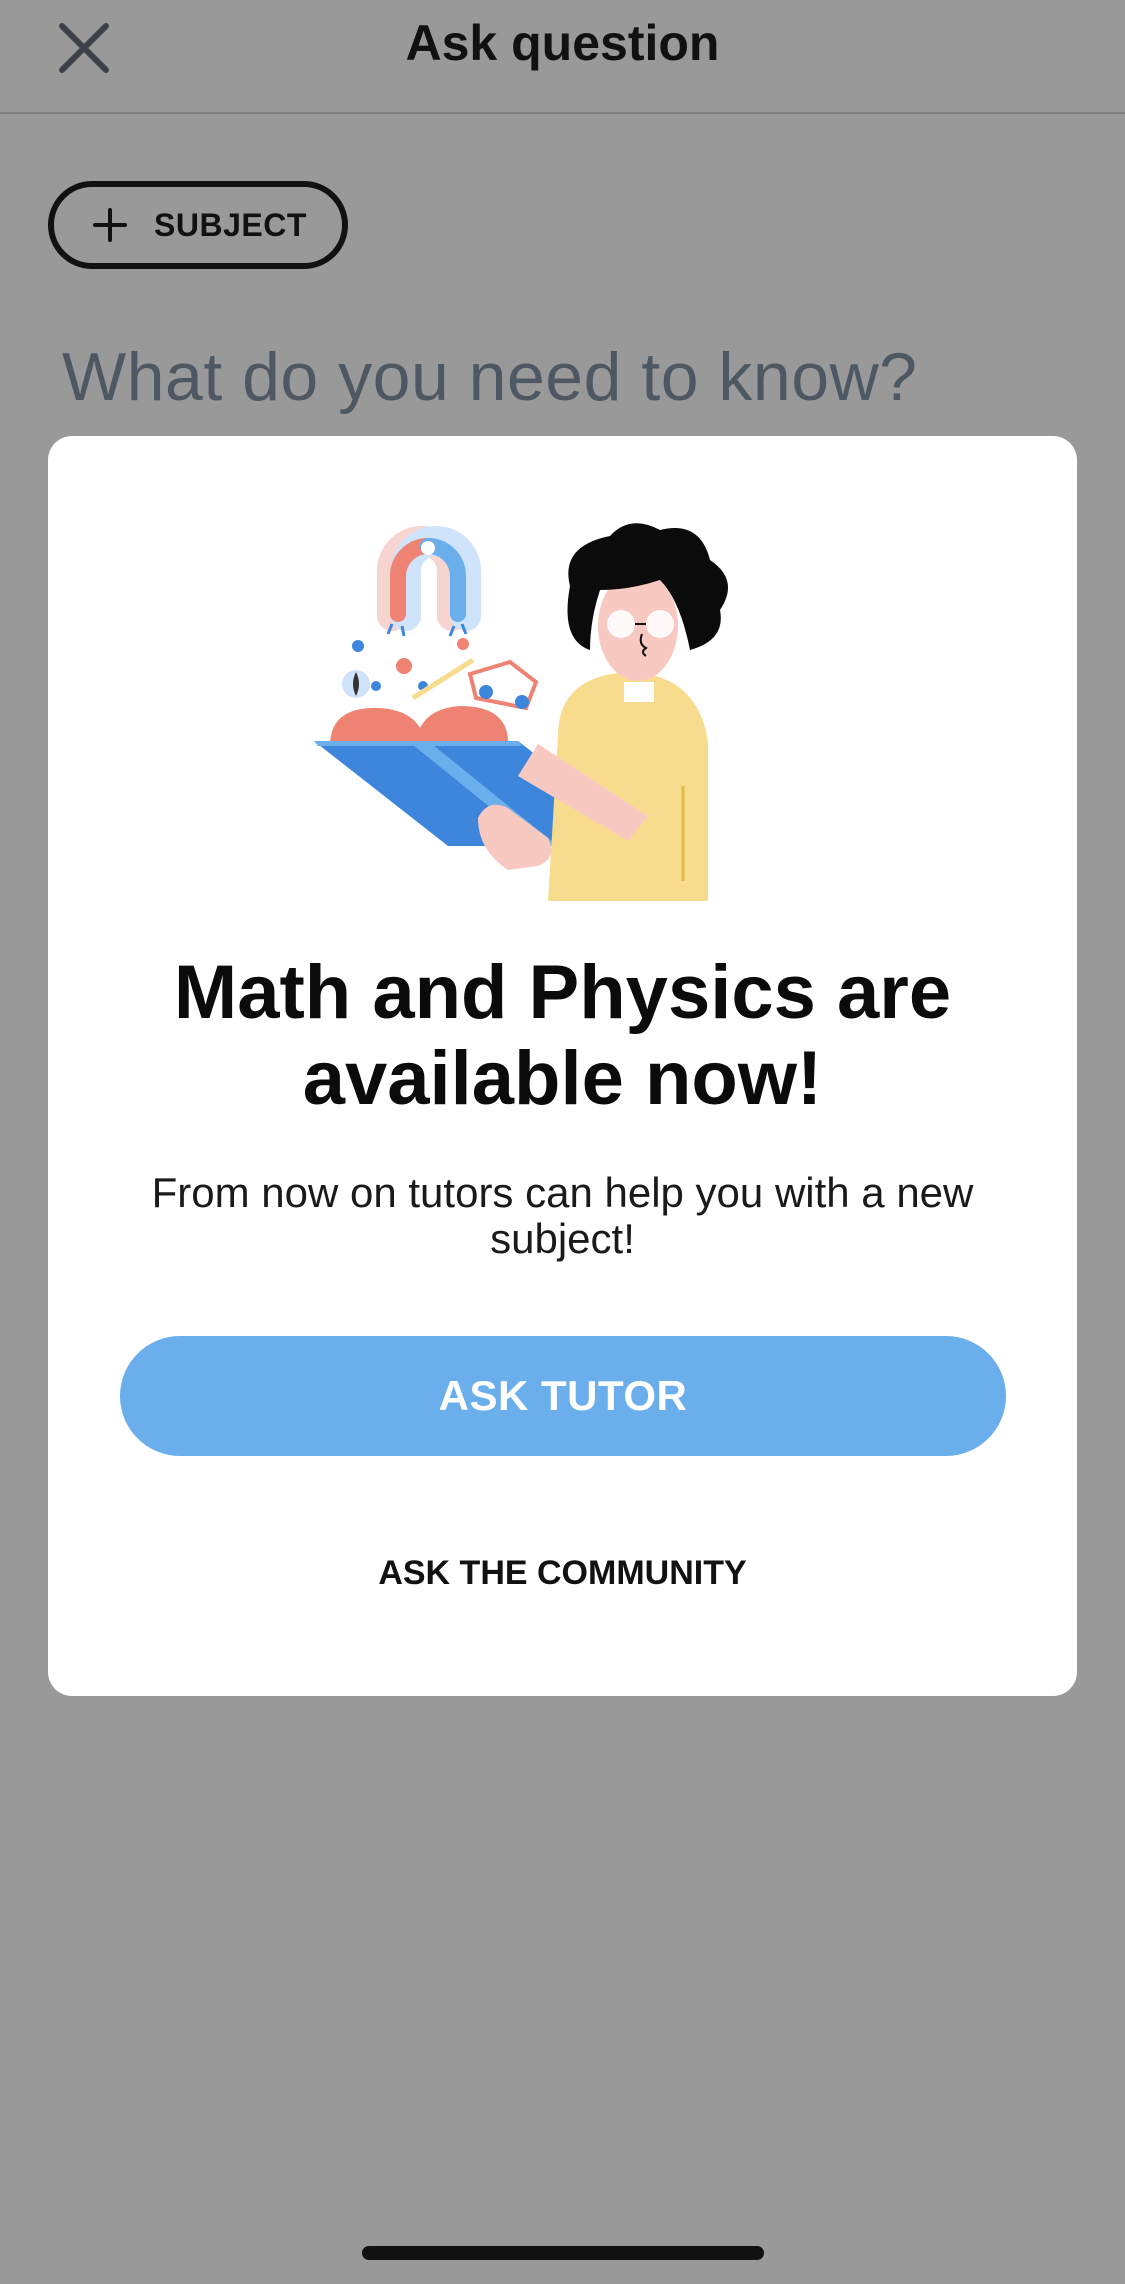 Image resolution: width=1125 pixels, height=2284 pixels. What do you see at coordinates (562, 43) in the screenshot?
I see `page-title: Ask question` at bounding box center [562, 43].